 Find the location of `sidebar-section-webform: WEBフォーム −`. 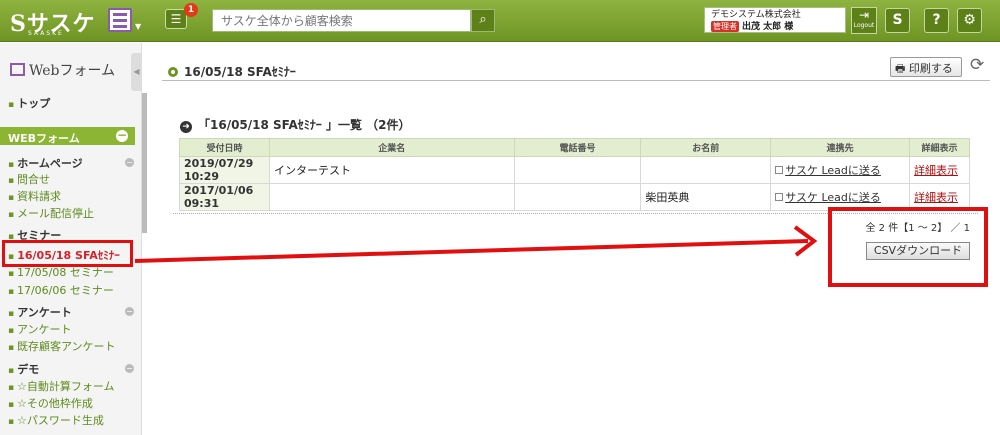

sidebar-section-webform: WEBフォーム − is located at coordinates (67, 136).